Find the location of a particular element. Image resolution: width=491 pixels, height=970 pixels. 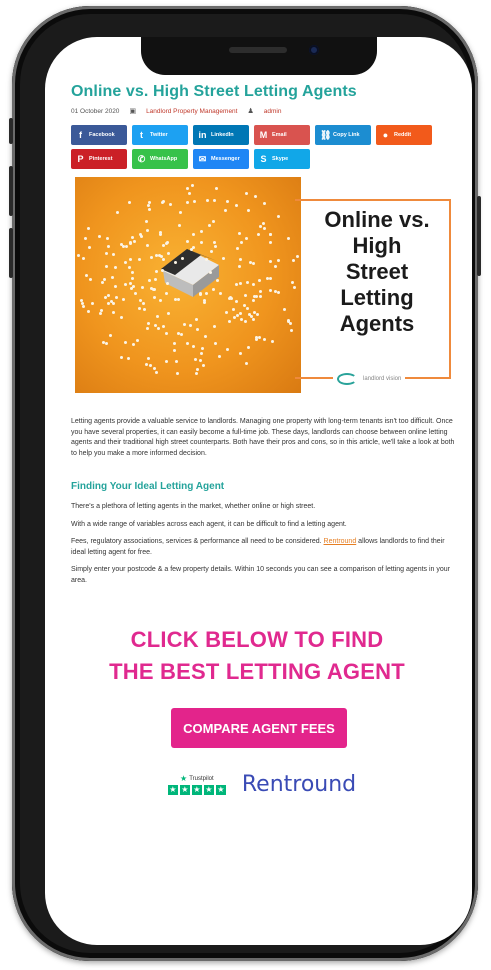

share-reddit-button: ● Reddit is located at coordinates (404, 135).